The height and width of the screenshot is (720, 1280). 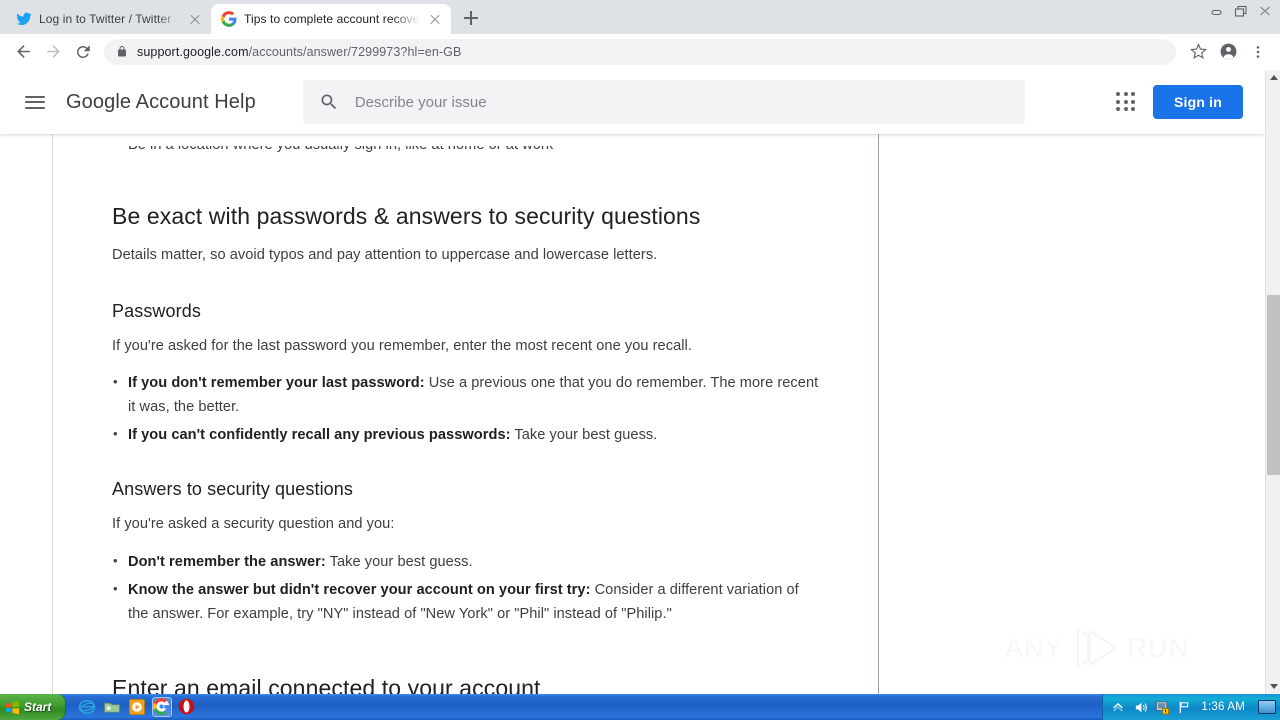 What do you see at coordinates (227, 562) in the screenshot?
I see `list-item-bold: Don't remember the answer:` at bounding box center [227, 562].